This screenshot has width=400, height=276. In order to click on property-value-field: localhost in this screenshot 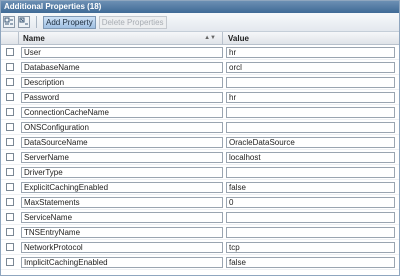, I will do `click(310, 157)`.